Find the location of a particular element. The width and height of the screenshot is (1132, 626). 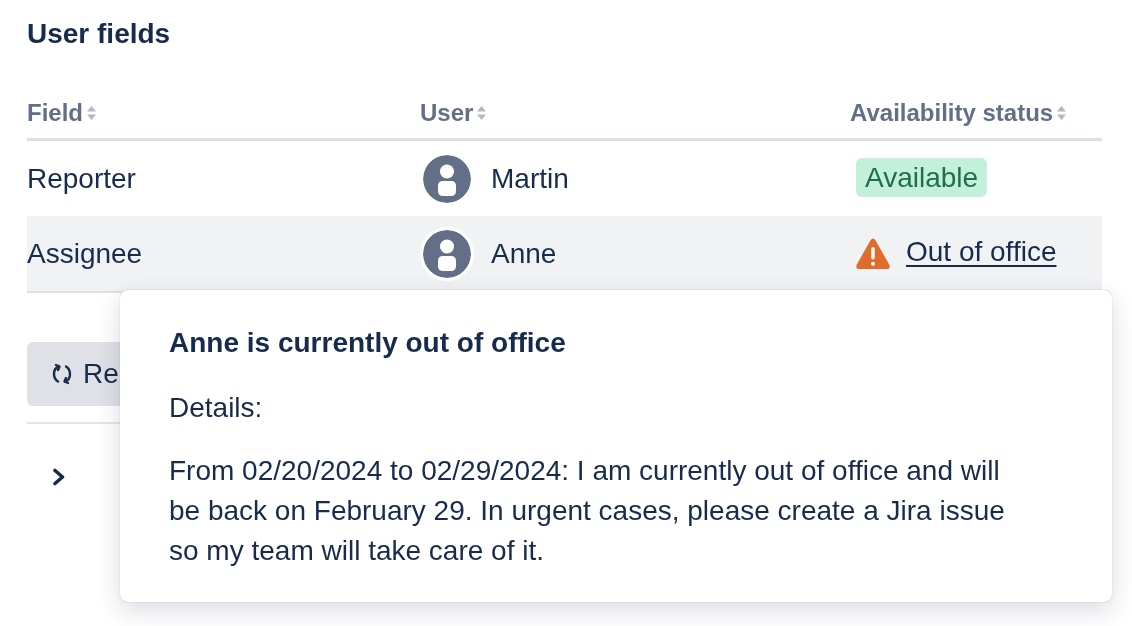

field-name: Reporter is located at coordinates (81, 178).